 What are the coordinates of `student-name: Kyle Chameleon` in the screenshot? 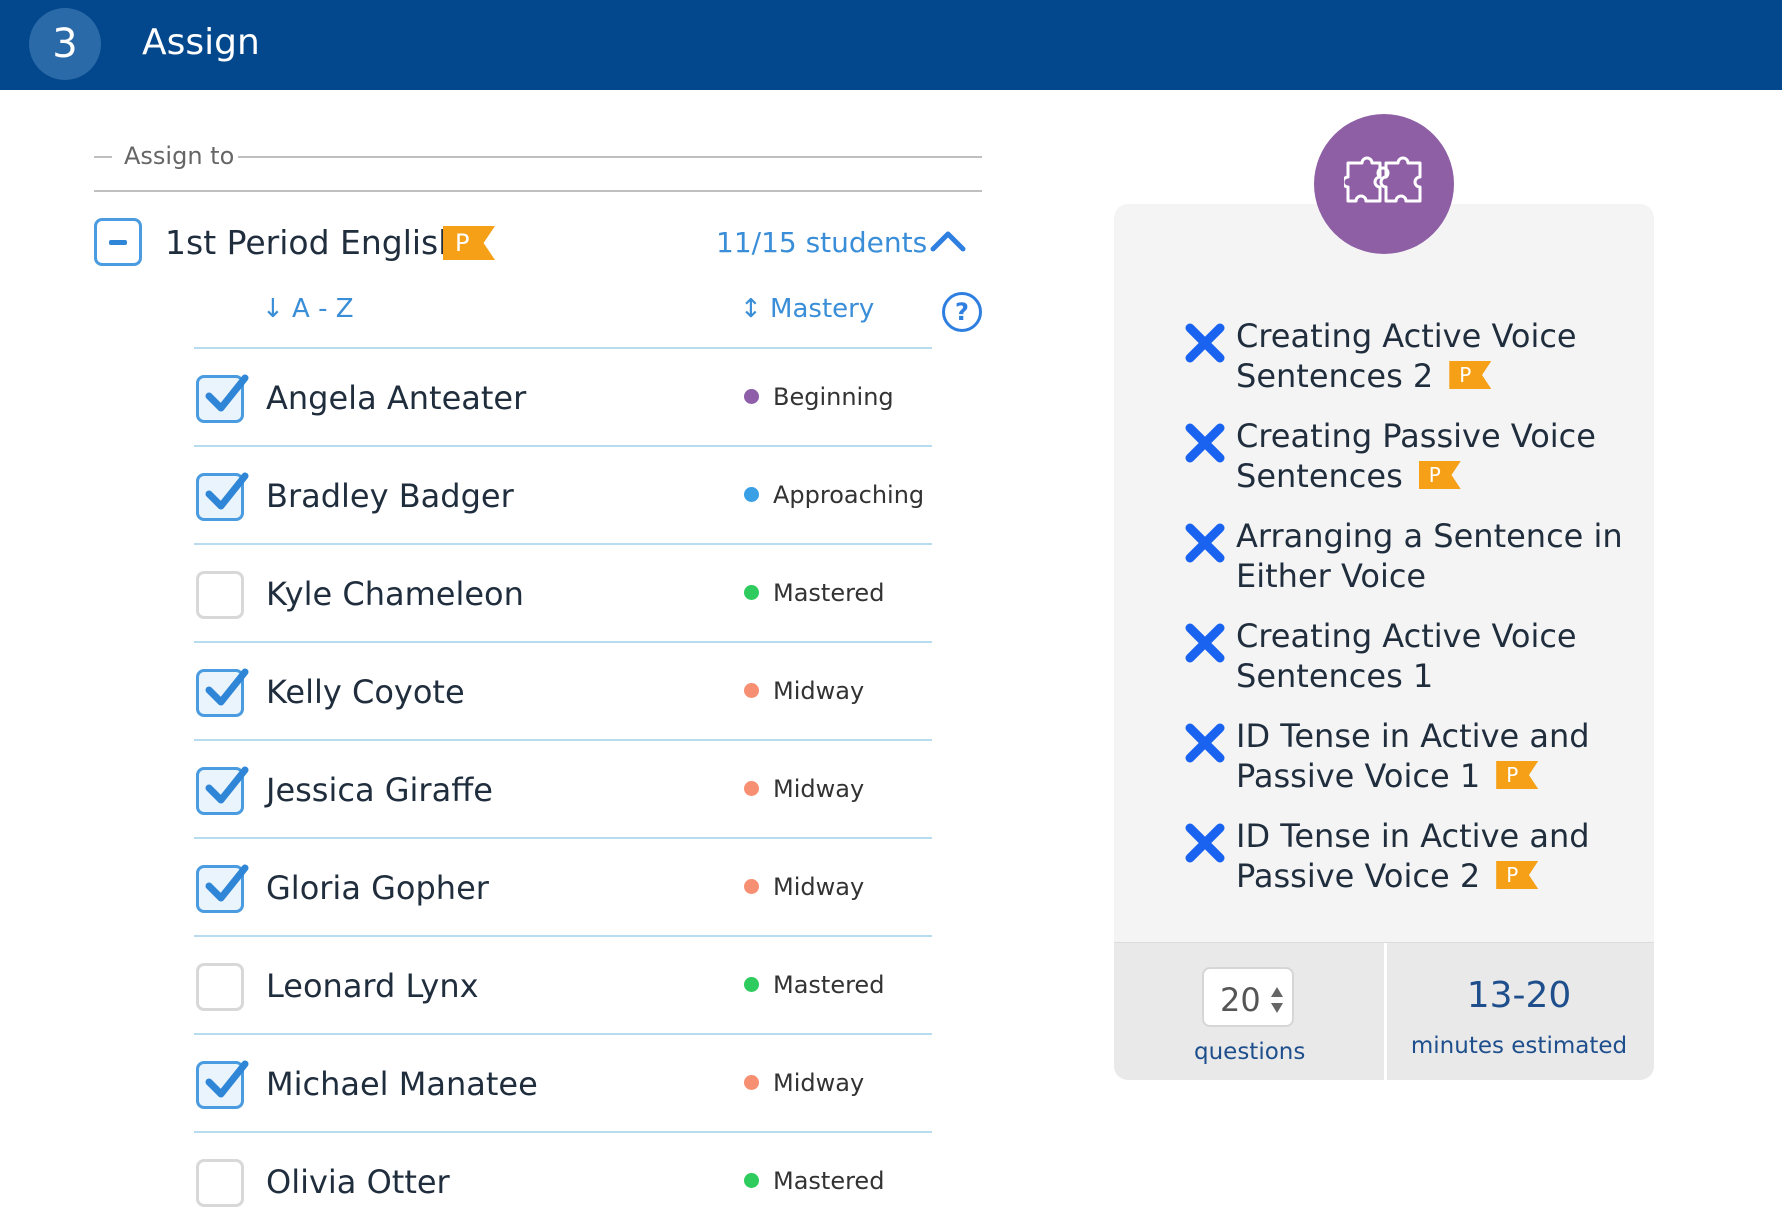 It's located at (395, 594).